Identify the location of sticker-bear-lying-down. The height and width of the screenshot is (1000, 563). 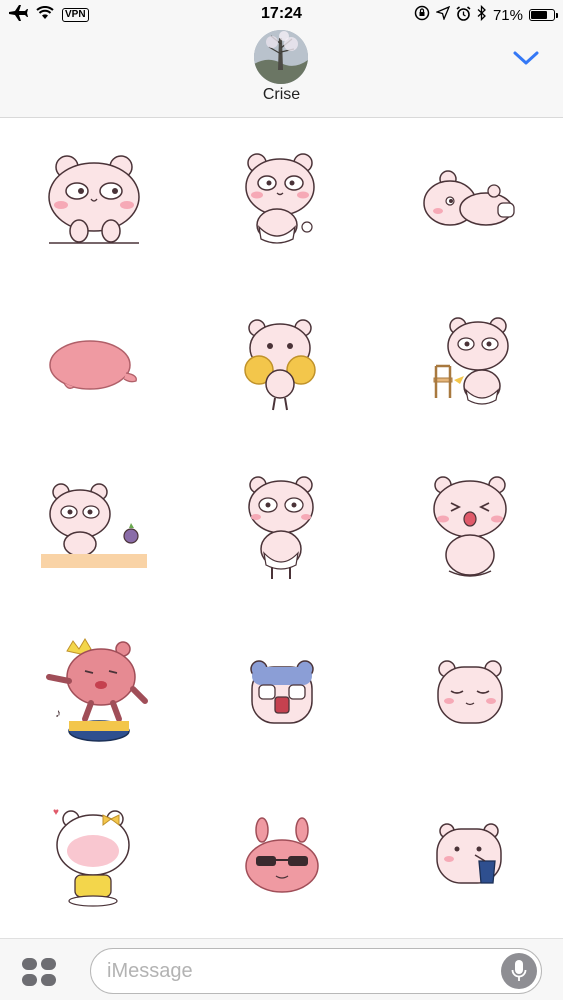
(469, 199).